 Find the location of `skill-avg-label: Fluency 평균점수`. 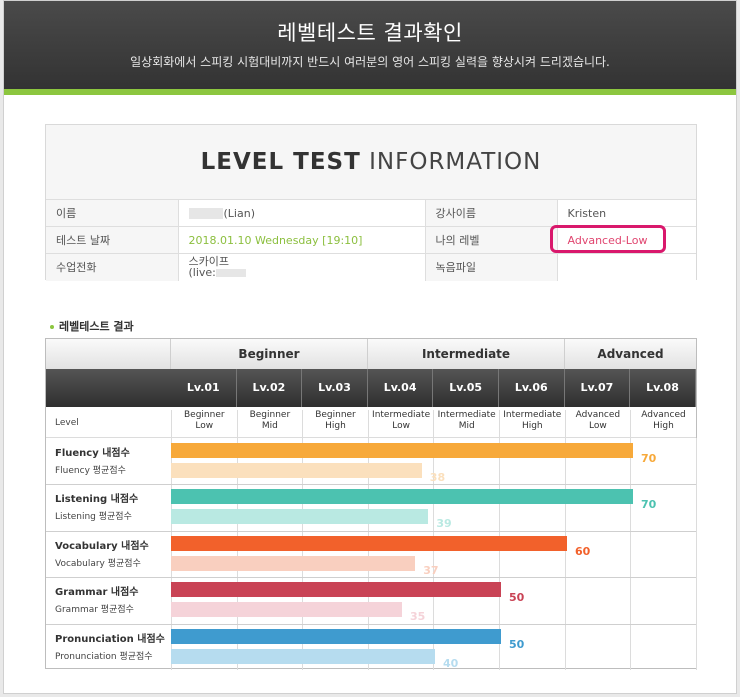

skill-avg-label: Fluency 평균점수 is located at coordinates (90, 471).